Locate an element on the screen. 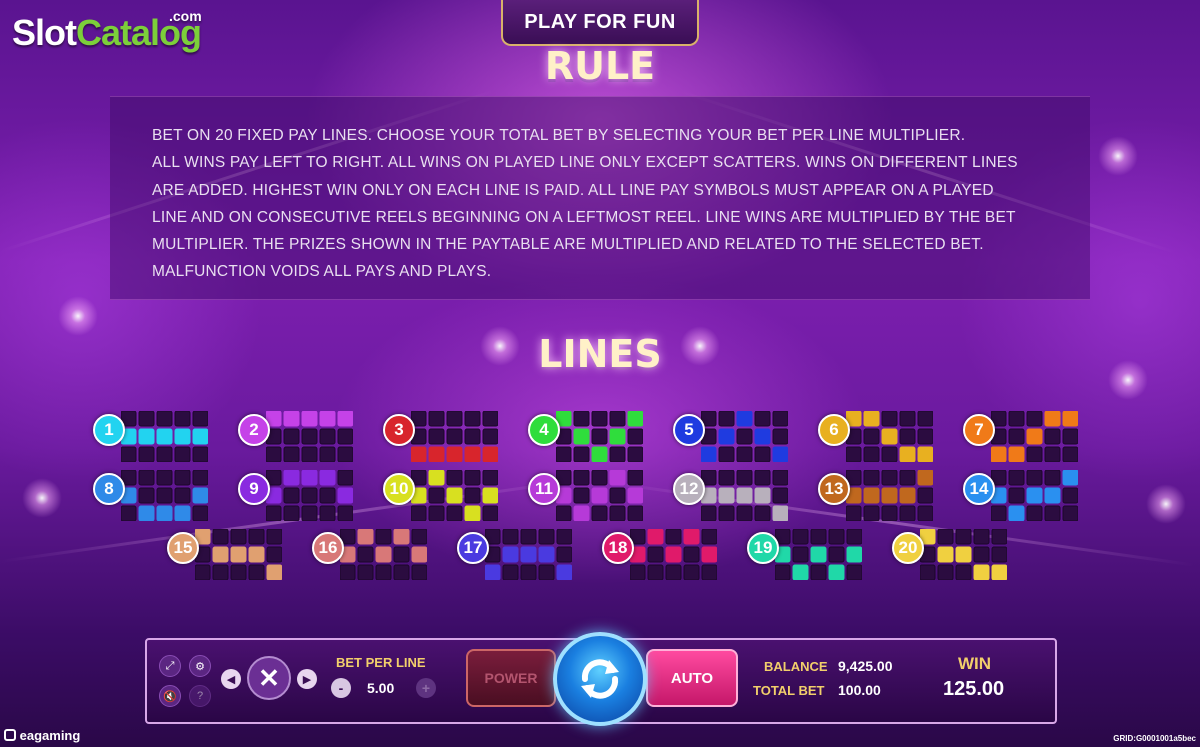 The height and width of the screenshot is (747, 1200). balance-label: BALANCE is located at coordinates (796, 666).